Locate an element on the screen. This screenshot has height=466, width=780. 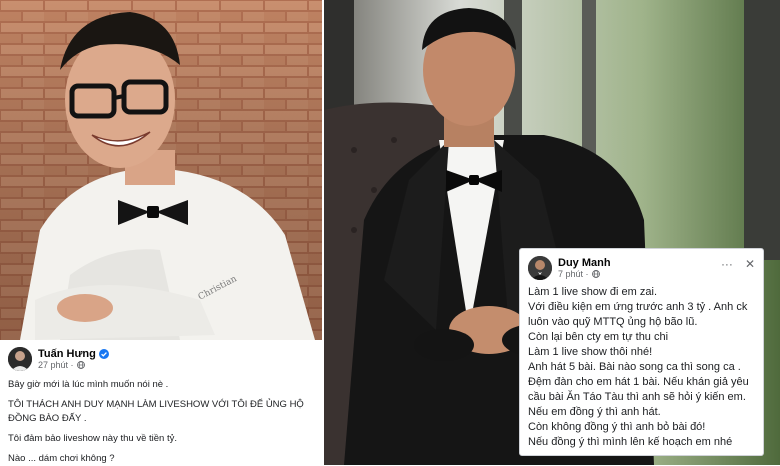
post-timestamp: 27 phút · is located at coordinates (56, 365).